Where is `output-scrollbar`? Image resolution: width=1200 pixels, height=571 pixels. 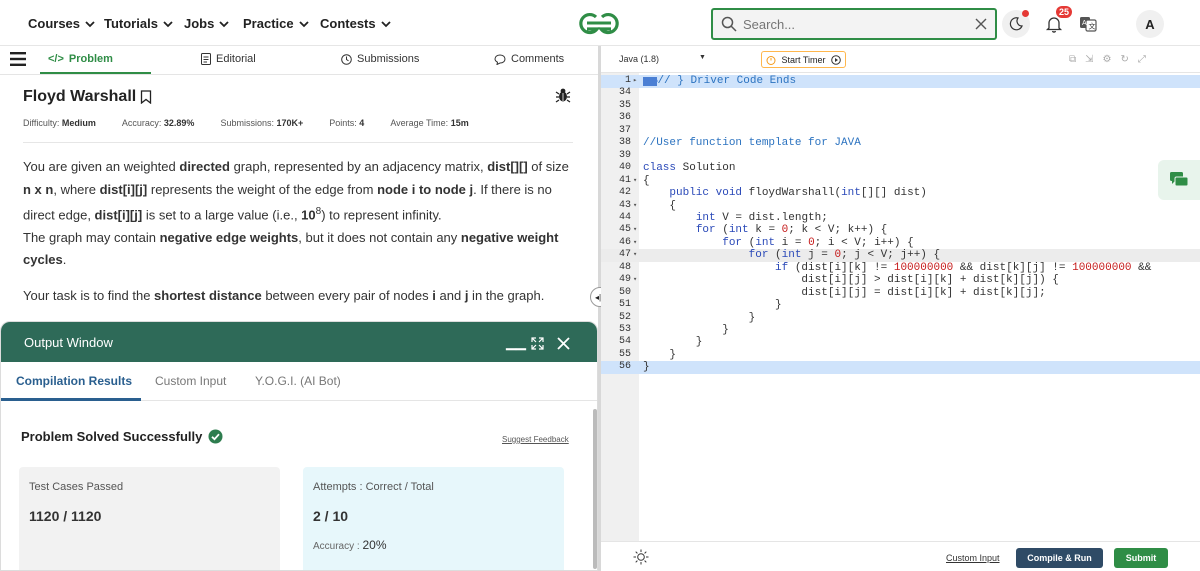 output-scrollbar is located at coordinates (595, 489).